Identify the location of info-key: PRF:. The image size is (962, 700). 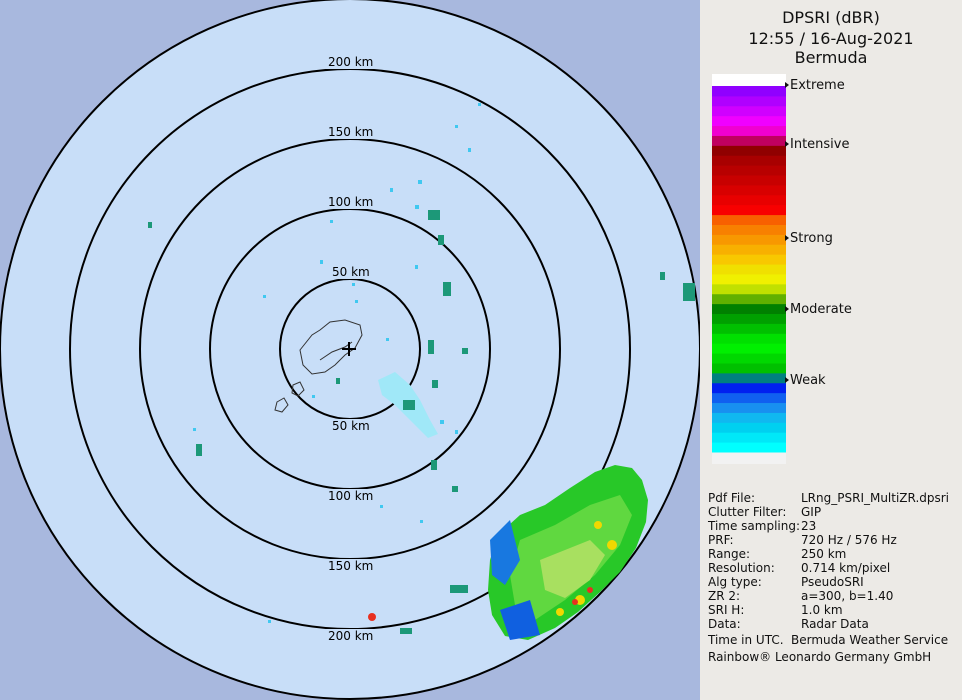
(721, 540).